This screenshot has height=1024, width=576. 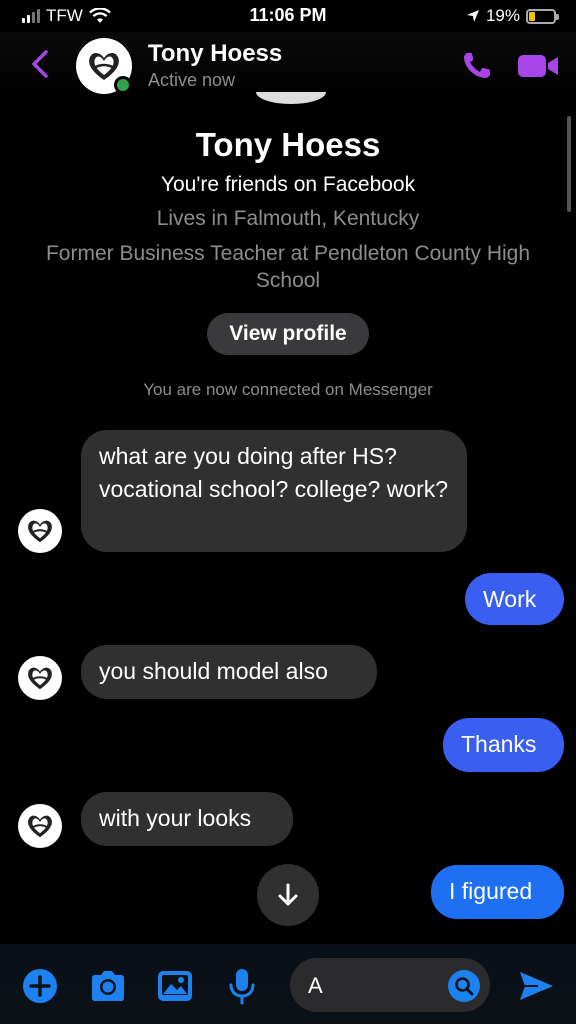 I want to click on emoji-icon, so click(x=464, y=986).